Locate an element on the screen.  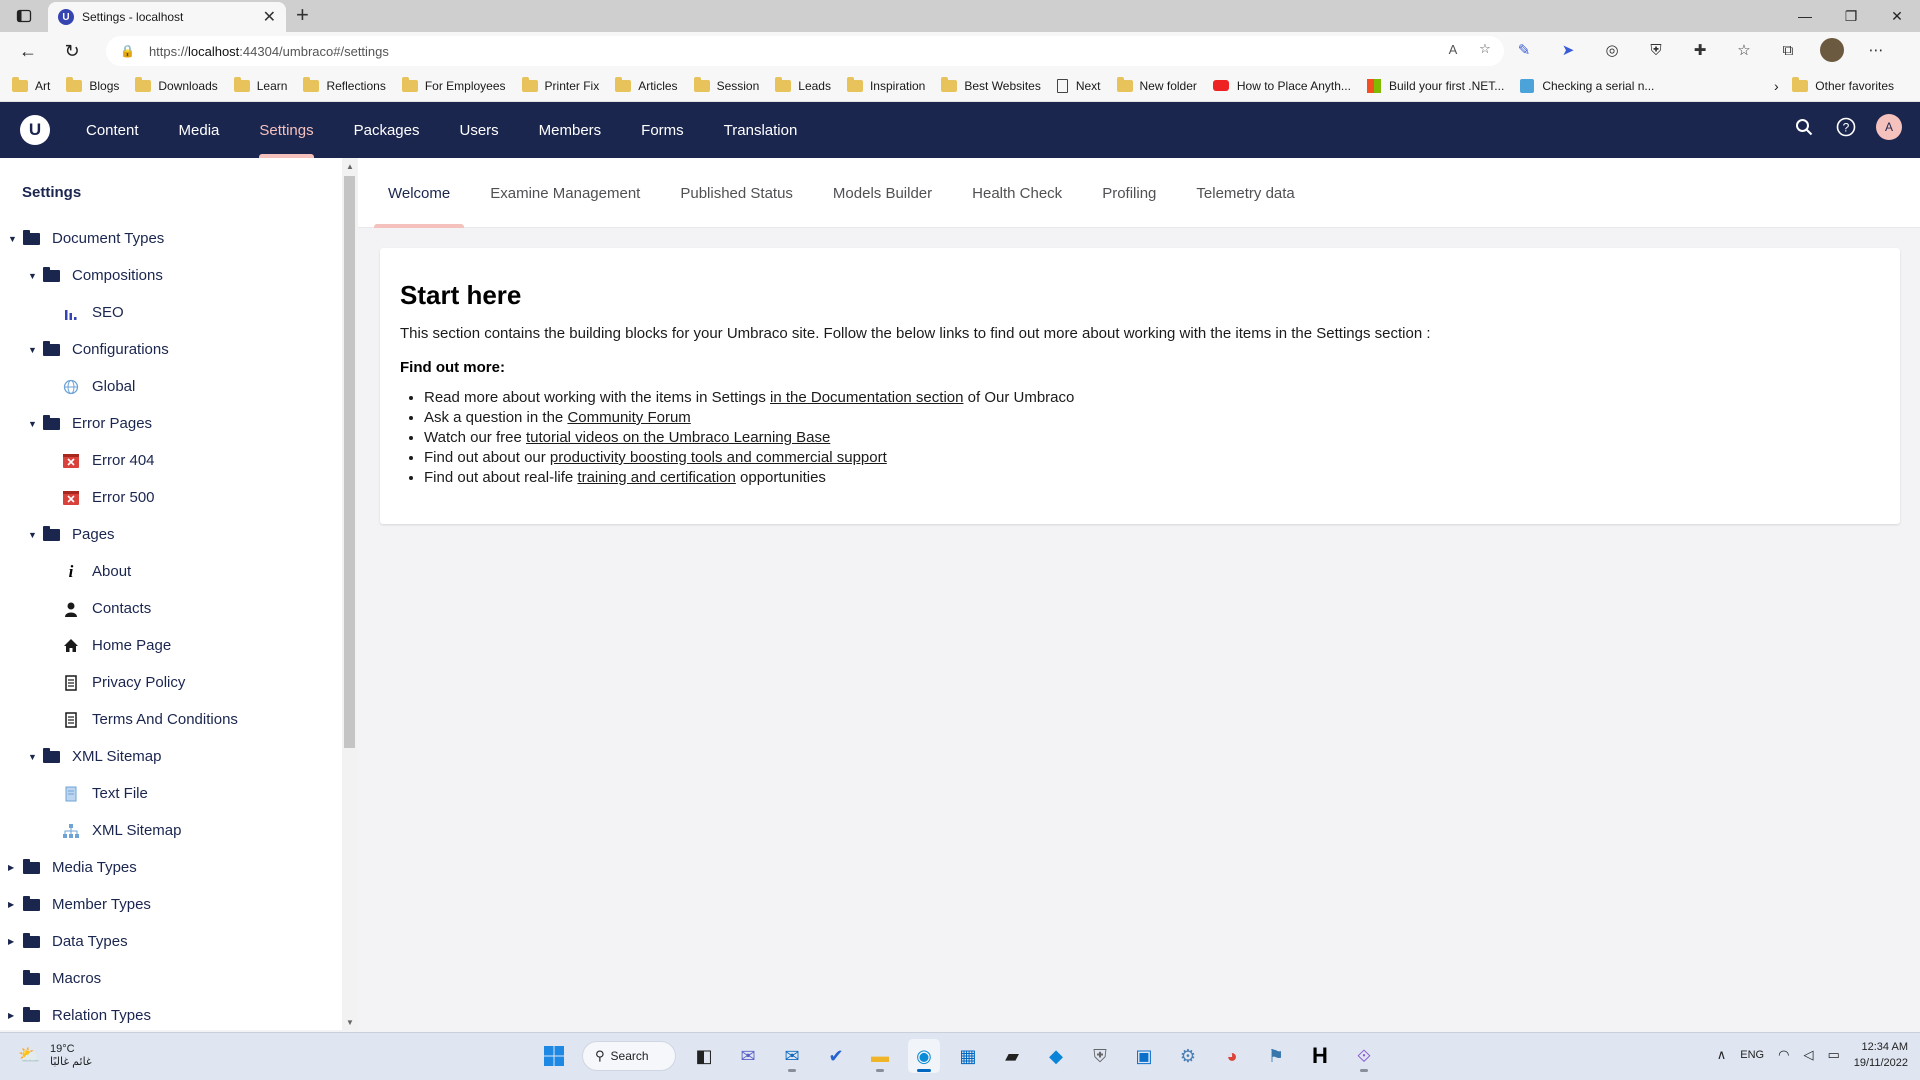
tree-item-xml-sitemap: XML Sitemap is located at coordinates (170, 830).